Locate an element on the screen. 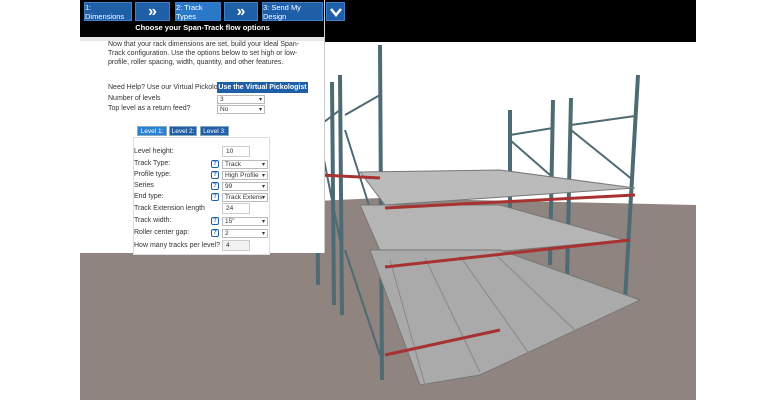 This screenshot has height=400, width=776. panel-title: Choose your Span-Track flow options is located at coordinates (202, 27).